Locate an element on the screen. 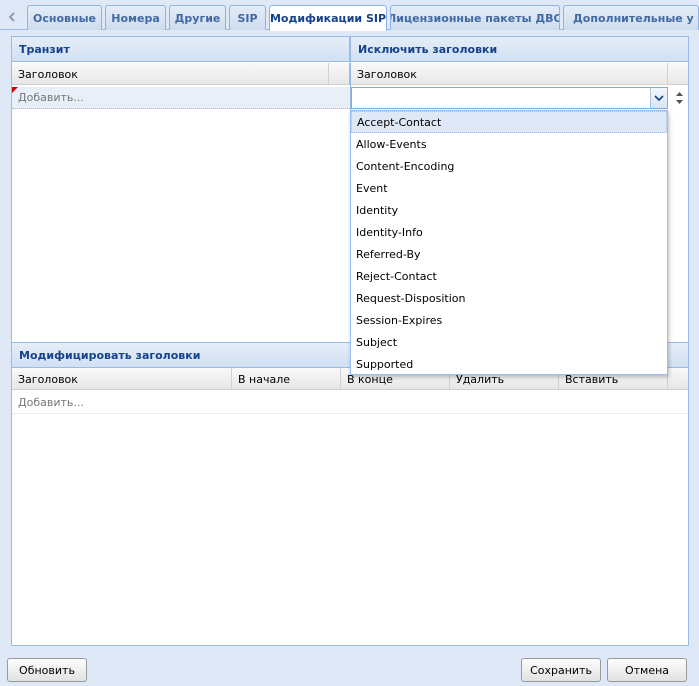 The image size is (699, 686). refresh-button: Обновить is located at coordinates (47, 670).